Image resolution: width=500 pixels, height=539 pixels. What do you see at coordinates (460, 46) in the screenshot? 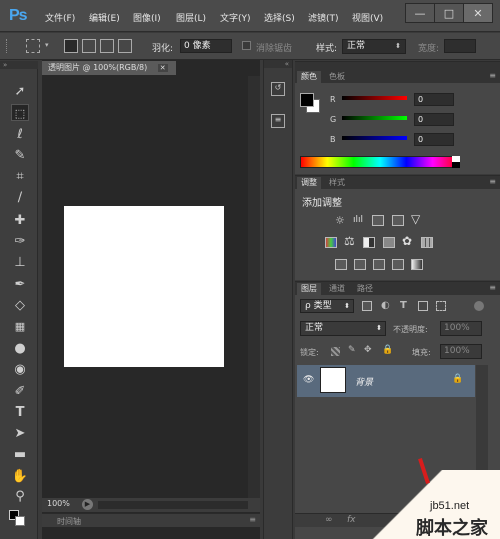
I see `width-input` at bounding box center [460, 46].